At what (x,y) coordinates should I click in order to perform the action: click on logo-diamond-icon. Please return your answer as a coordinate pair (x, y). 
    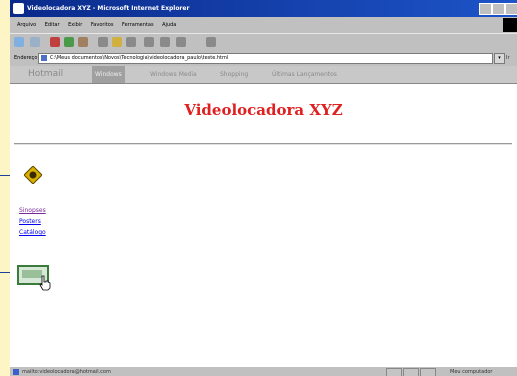
    Looking at the image, I should click on (33, 175).